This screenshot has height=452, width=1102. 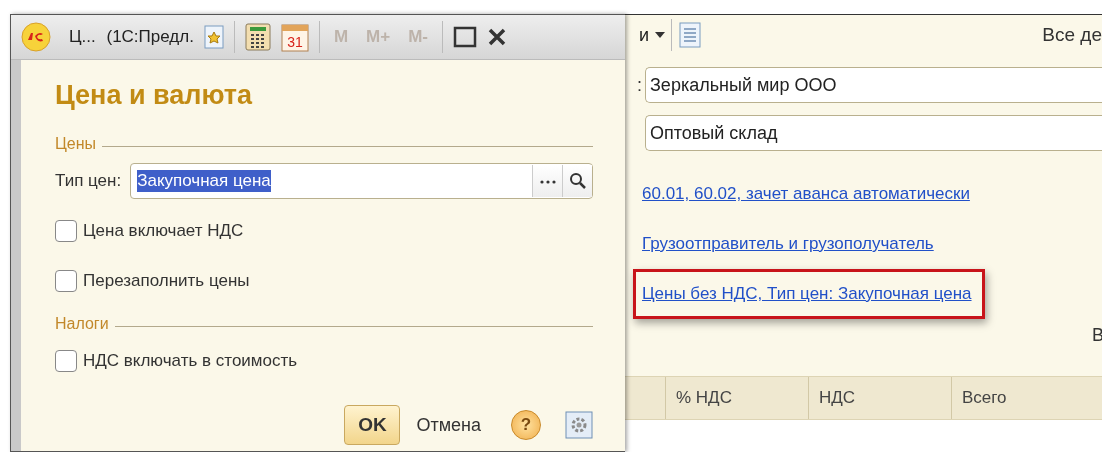 What do you see at coordinates (88, 181) in the screenshot?
I see `field-label: Тип цен:` at bounding box center [88, 181].